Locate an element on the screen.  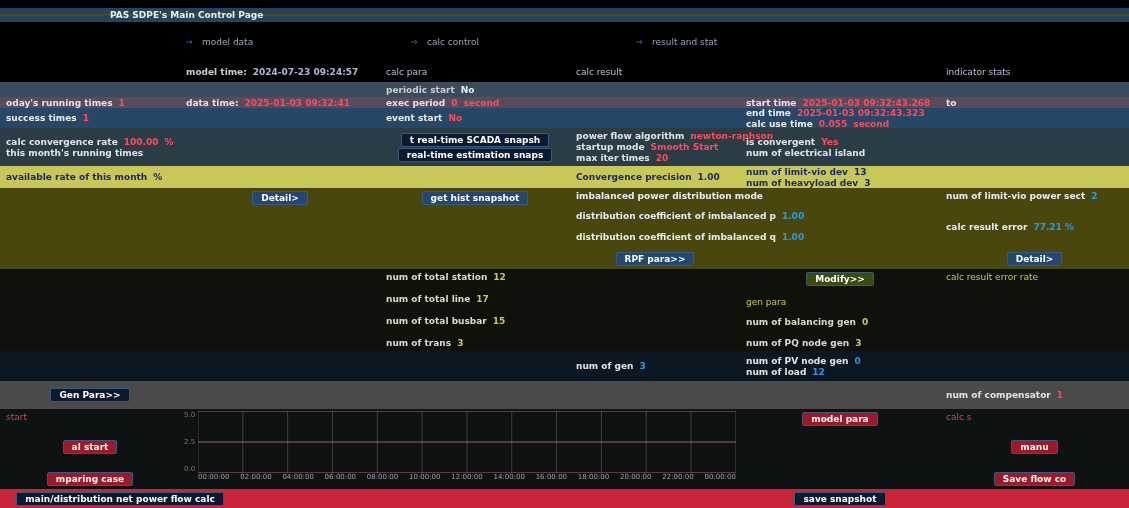
field-value: 77.21 % is located at coordinates (1054, 226).